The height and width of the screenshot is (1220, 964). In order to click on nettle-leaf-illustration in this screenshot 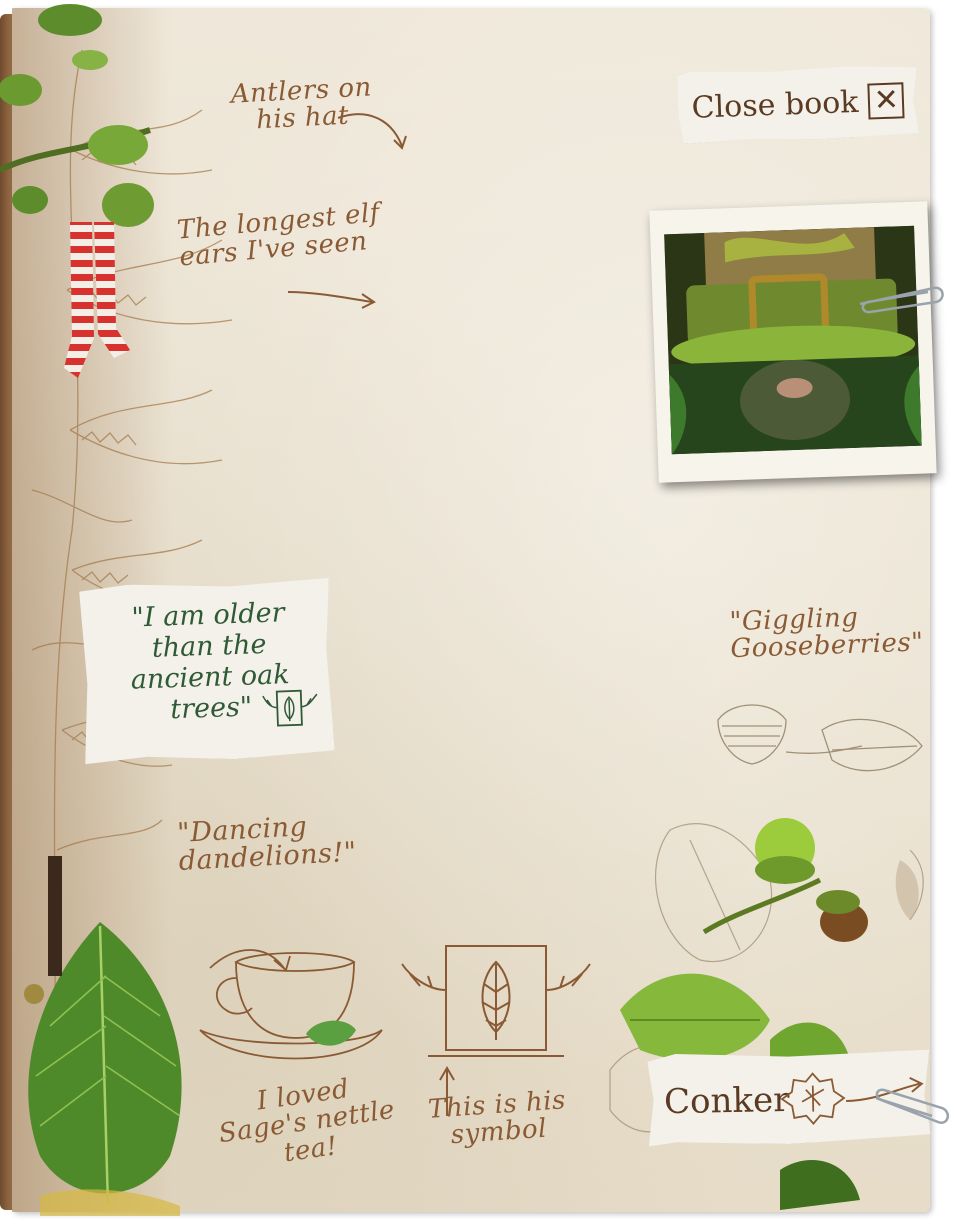, I will do `click(103, 1036)`.